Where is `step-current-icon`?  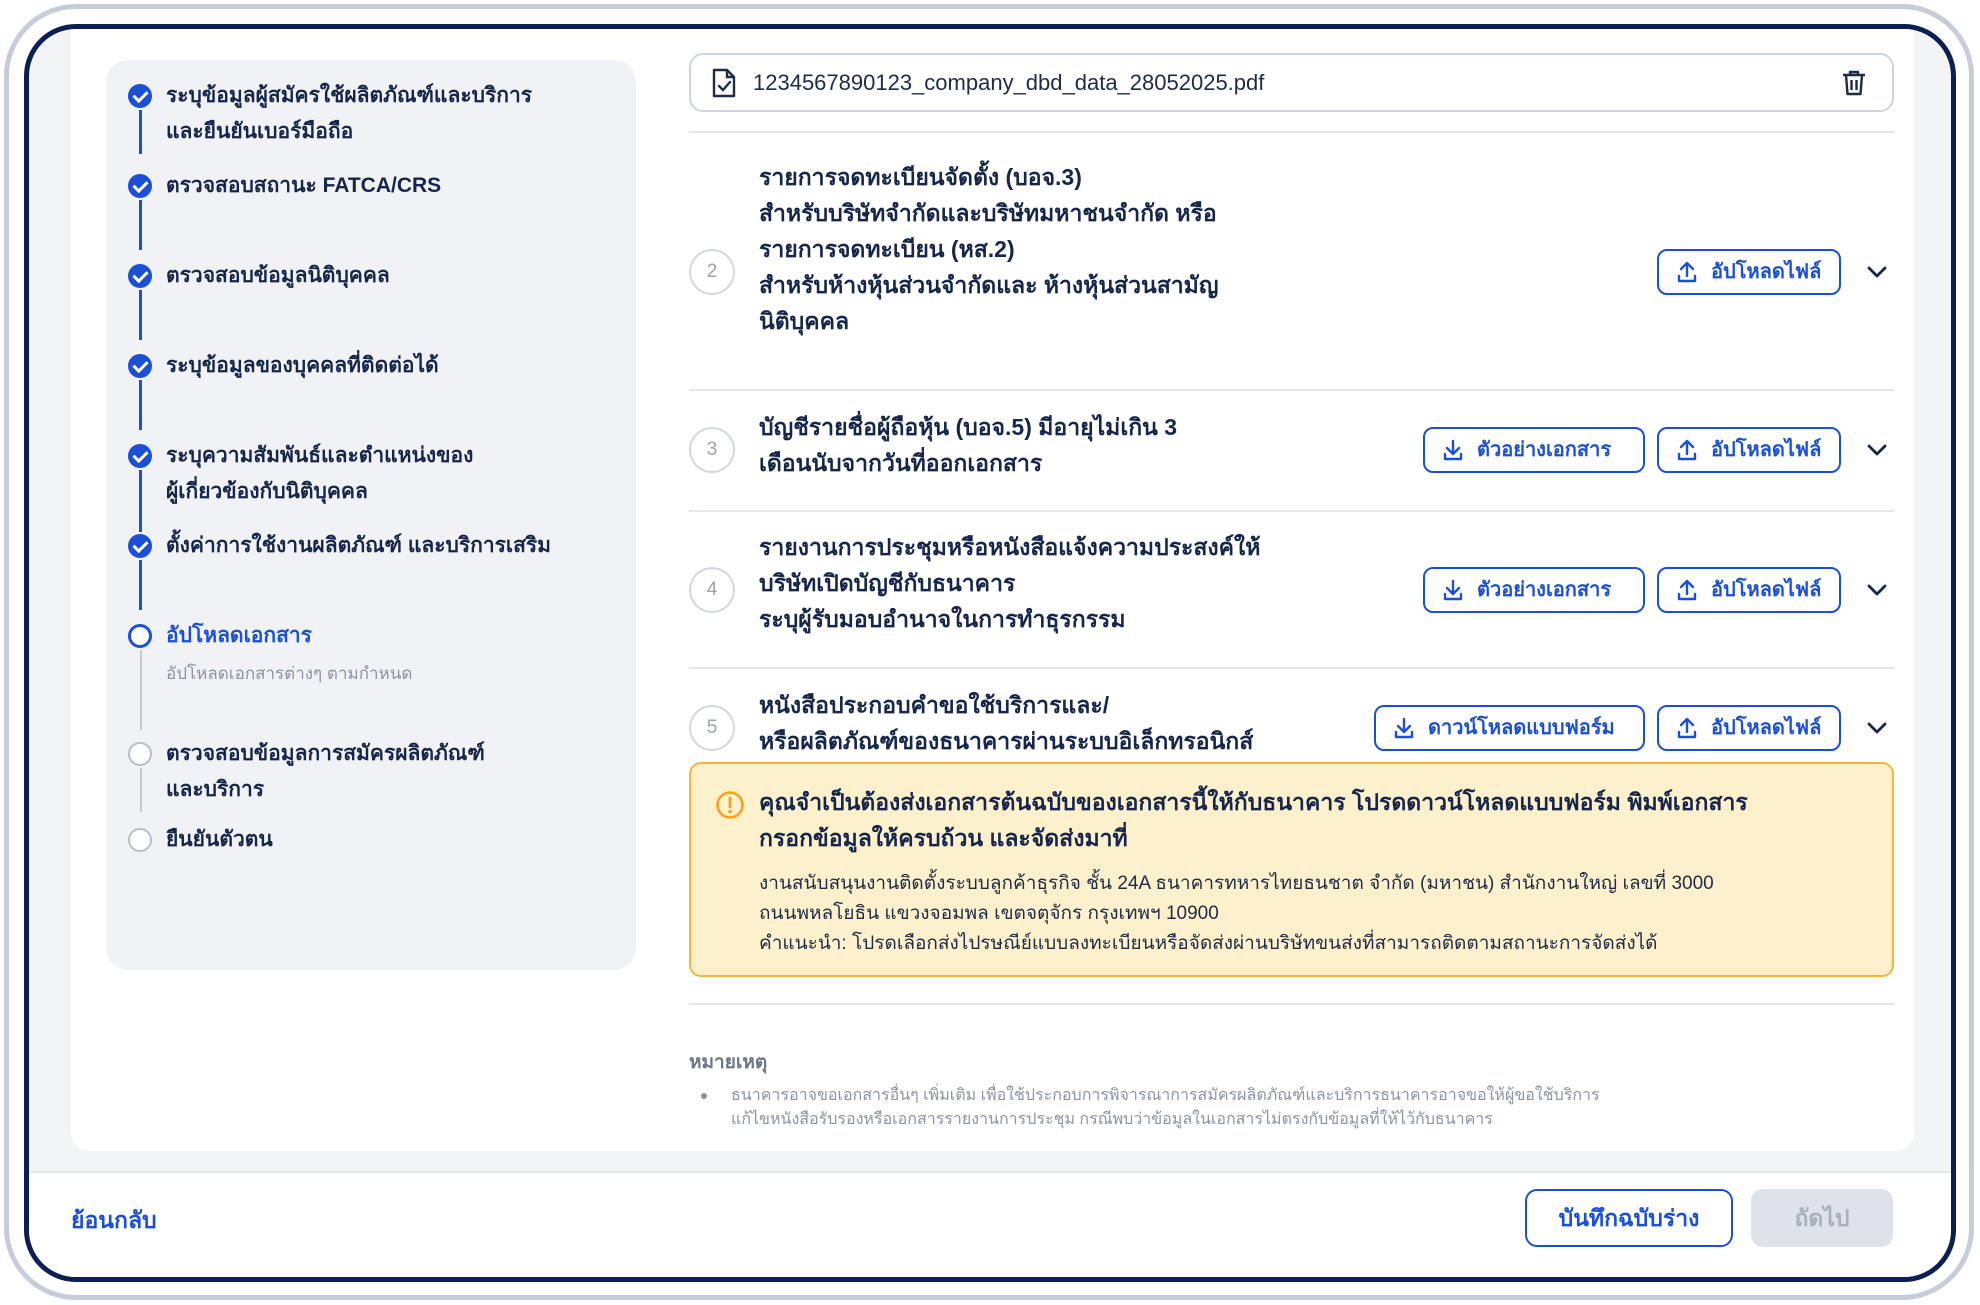
step-current-icon is located at coordinates (140, 636).